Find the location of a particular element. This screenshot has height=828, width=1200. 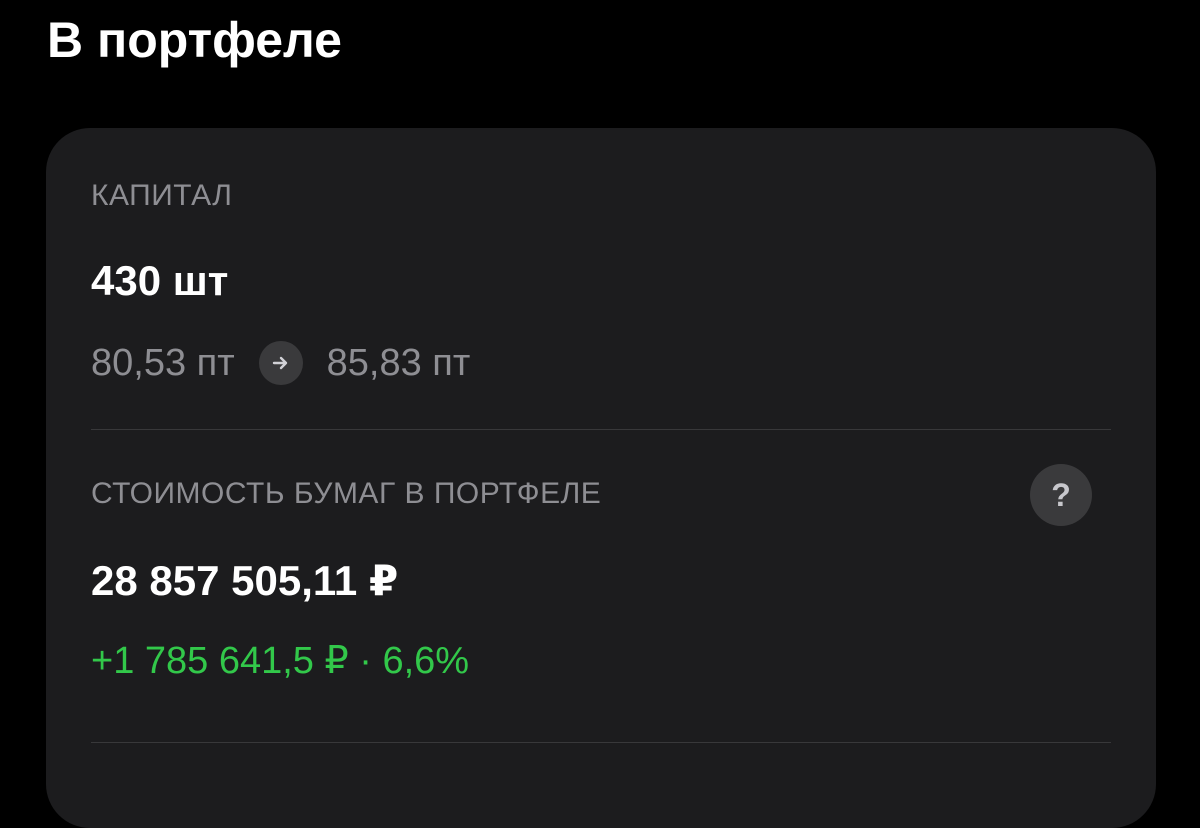

question-icon: ? is located at coordinates (1061, 494).